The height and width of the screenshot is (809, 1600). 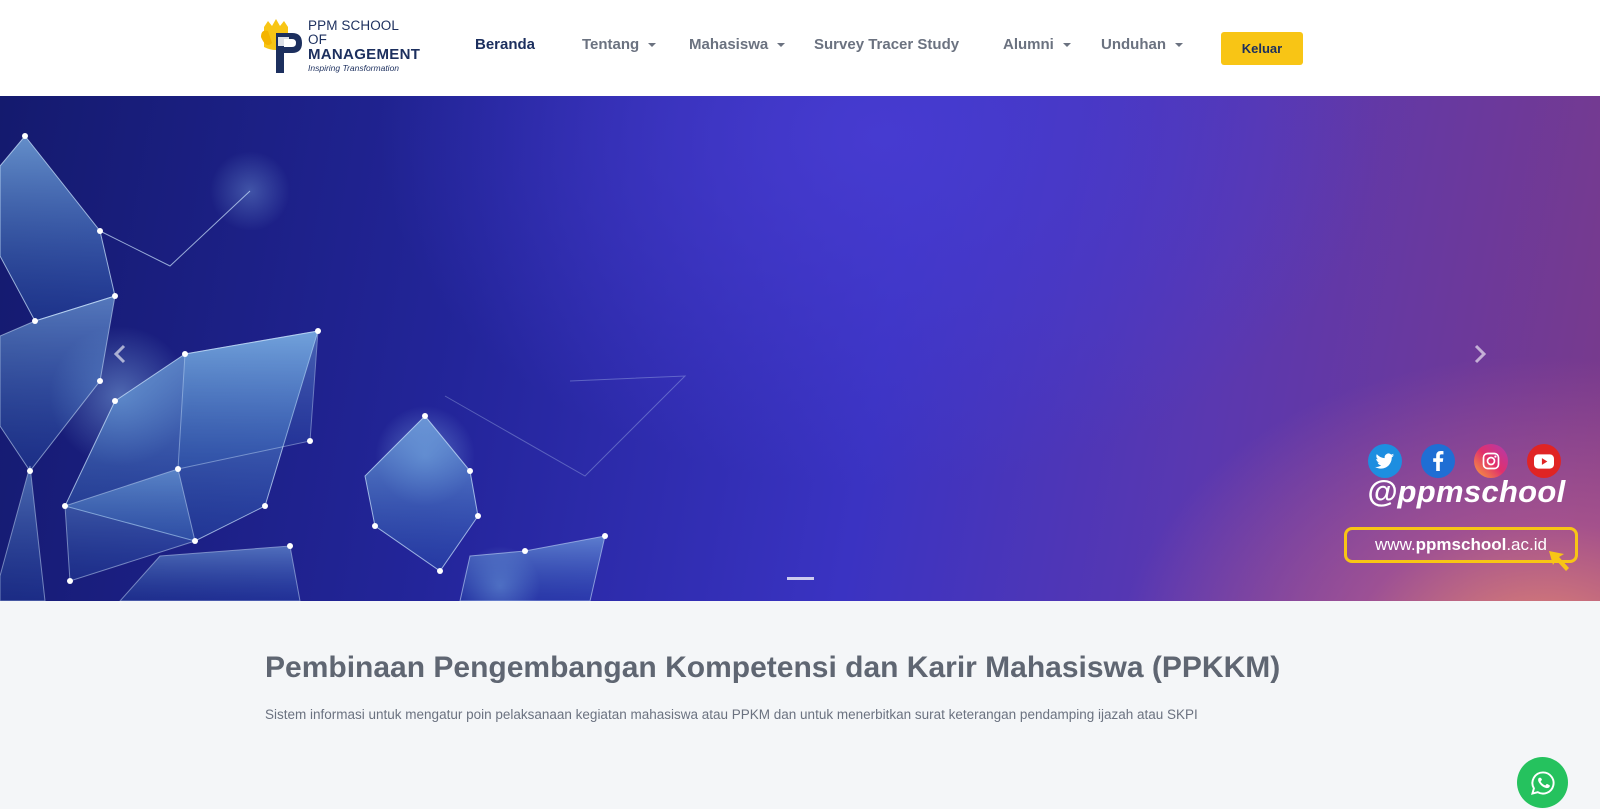 What do you see at coordinates (1133, 44) in the screenshot?
I see `nav-item-label: Unduhan` at bounding box center [1133, 44].